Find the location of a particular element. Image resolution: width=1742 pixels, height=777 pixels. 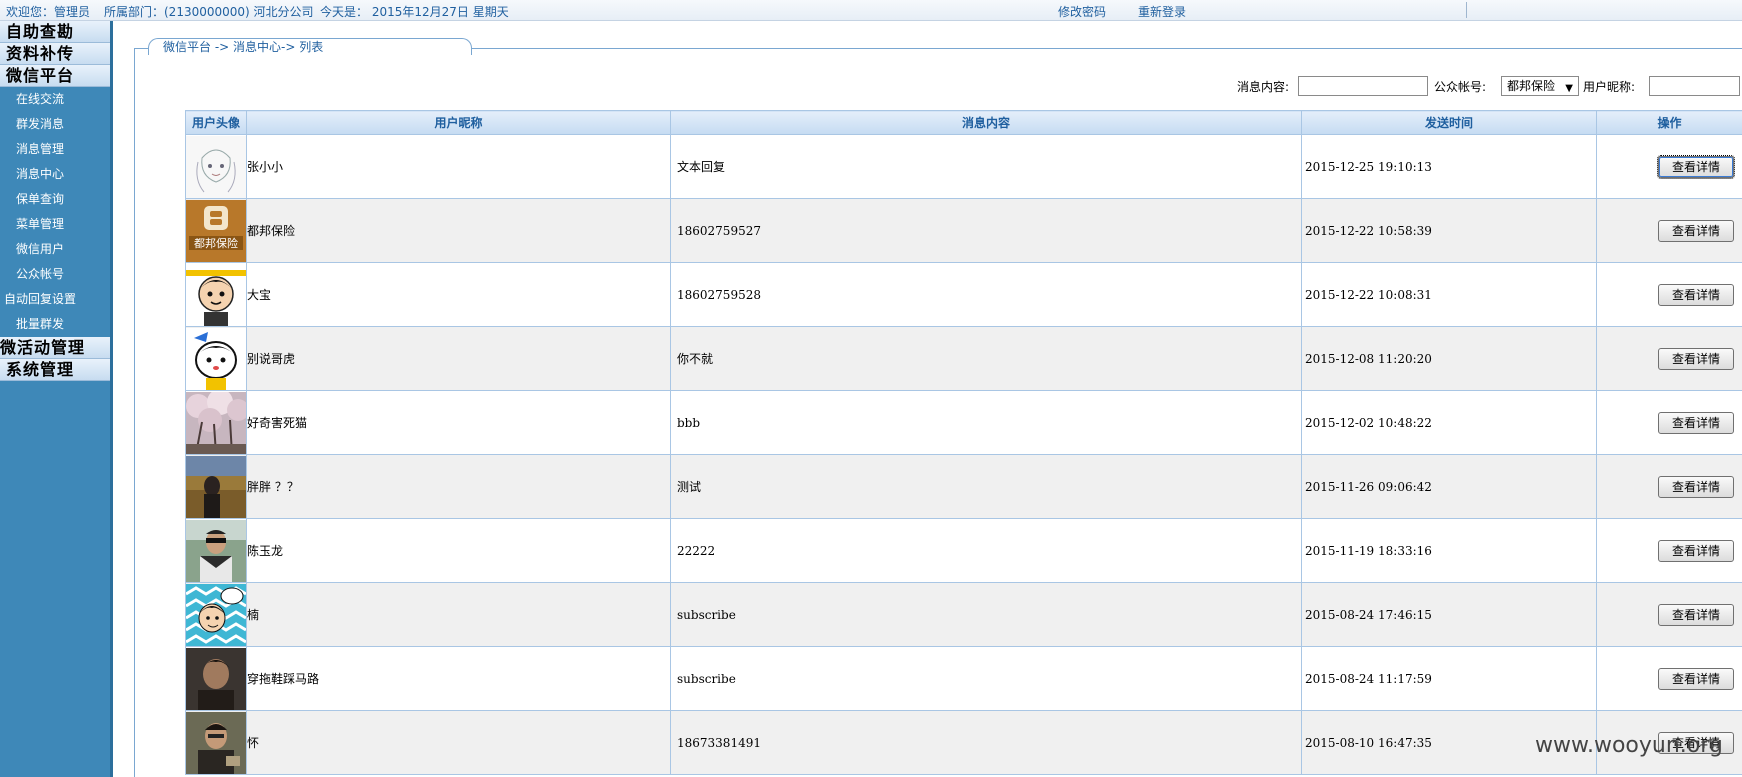

account-select-value: 都邦保险 is located at coordinates (1531, 86).